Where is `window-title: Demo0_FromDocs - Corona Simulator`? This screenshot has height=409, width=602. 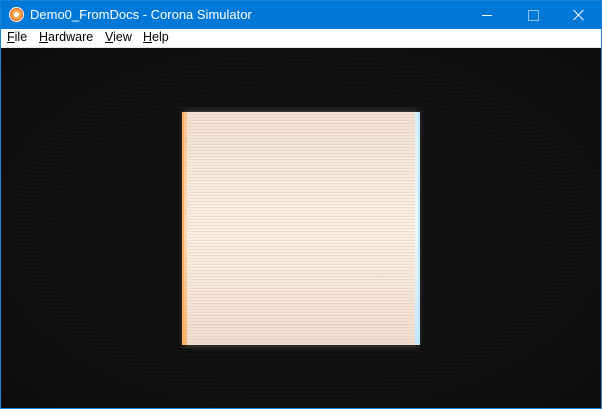
window-title: Demo0_FromDocs - Corona Simulator is located at coordinates (141, 14).